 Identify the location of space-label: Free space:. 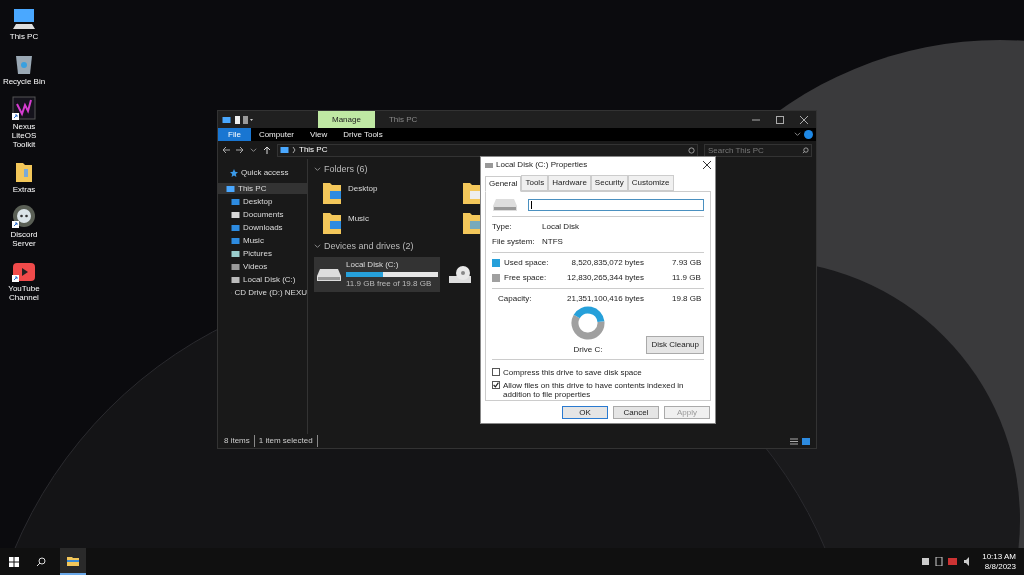
(526, 278).